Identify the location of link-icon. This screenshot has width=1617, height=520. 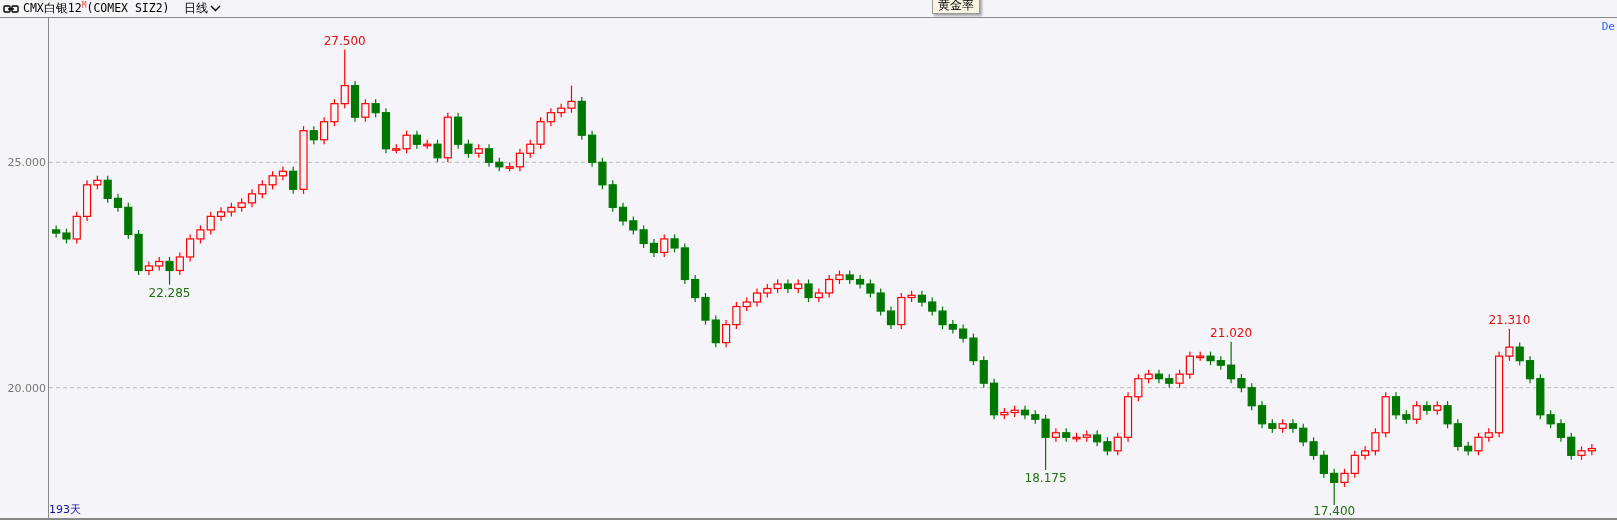
(11, 8).